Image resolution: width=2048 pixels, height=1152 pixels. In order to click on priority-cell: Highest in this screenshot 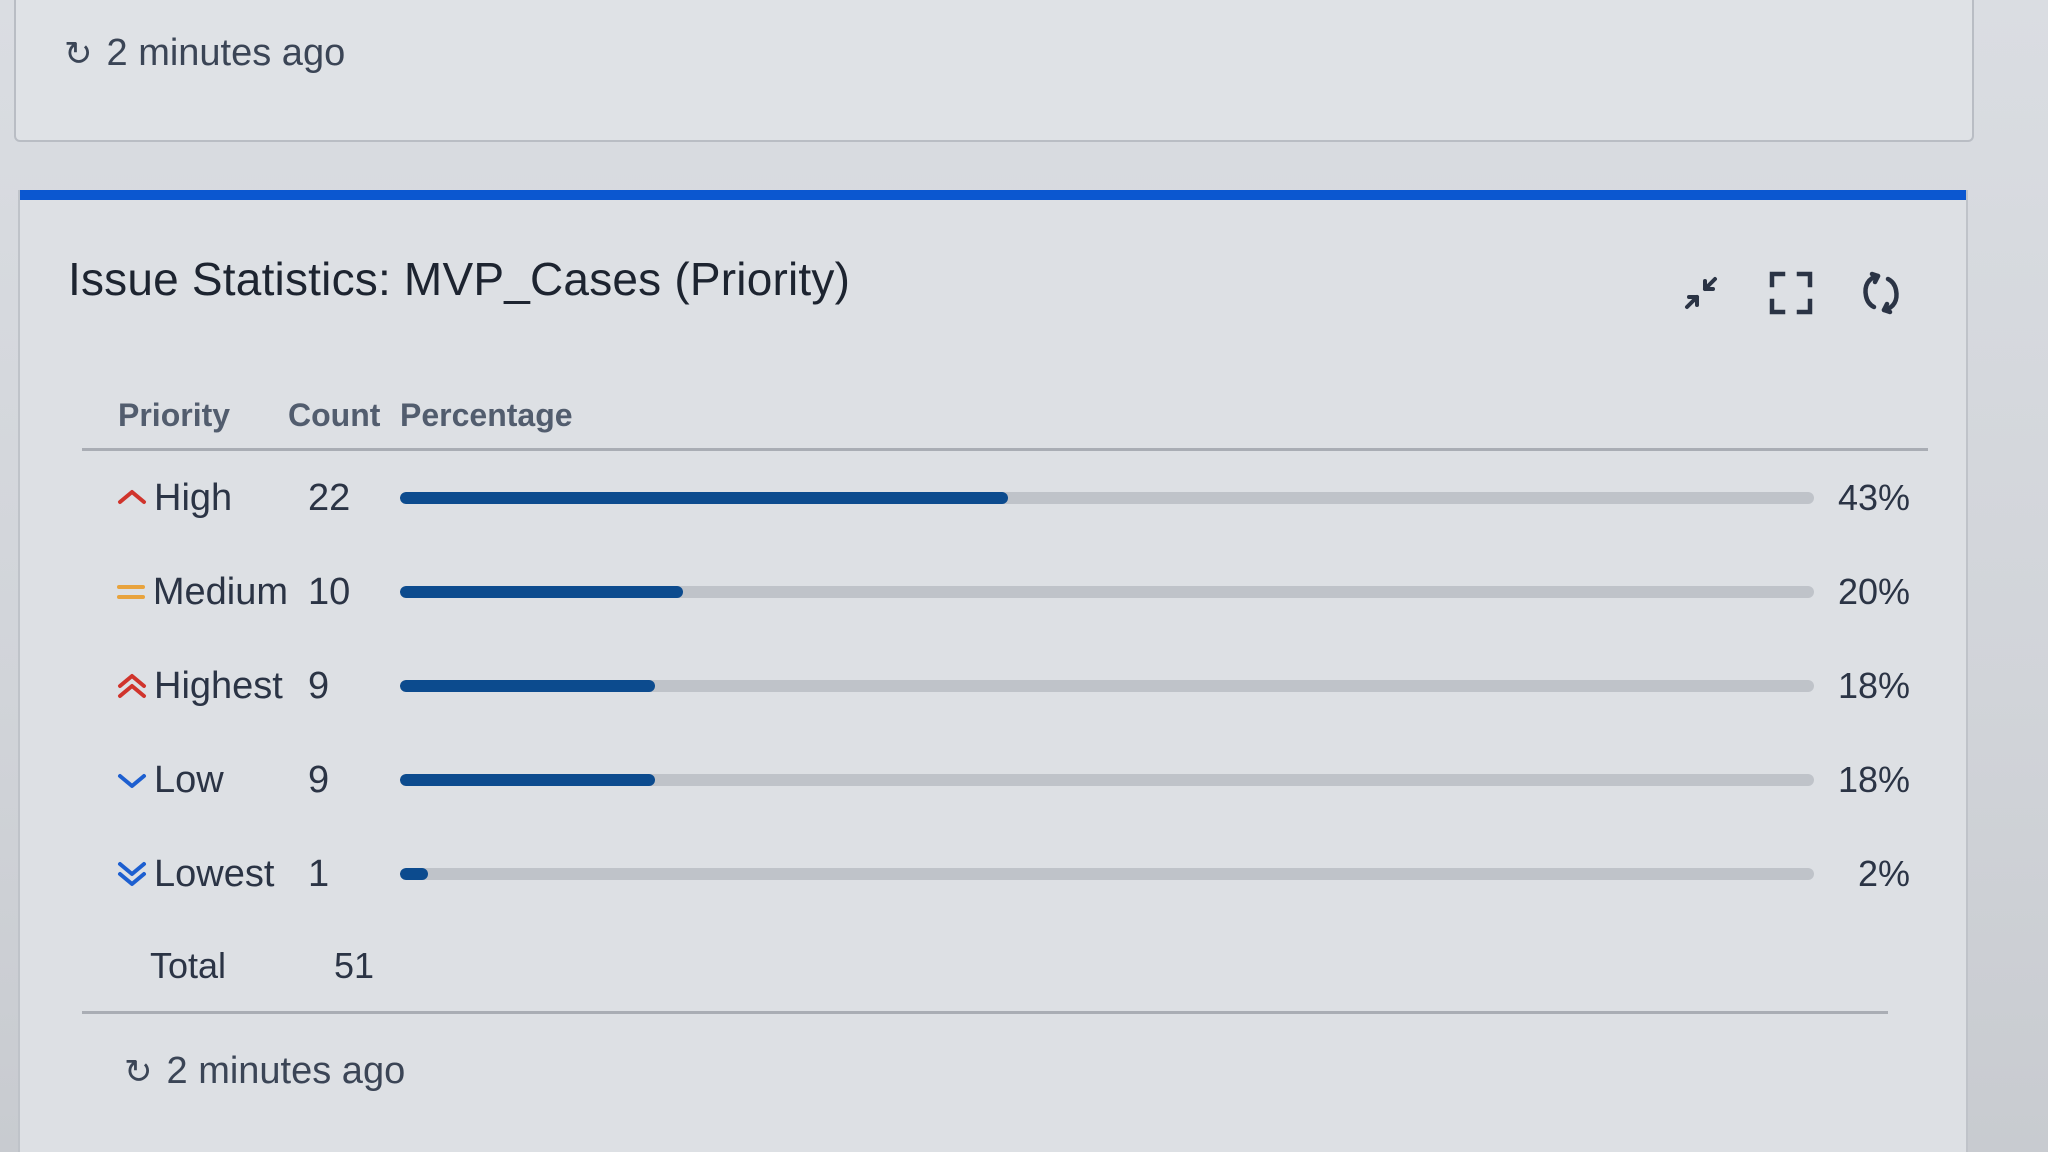, I will do `click(185, 686)`.